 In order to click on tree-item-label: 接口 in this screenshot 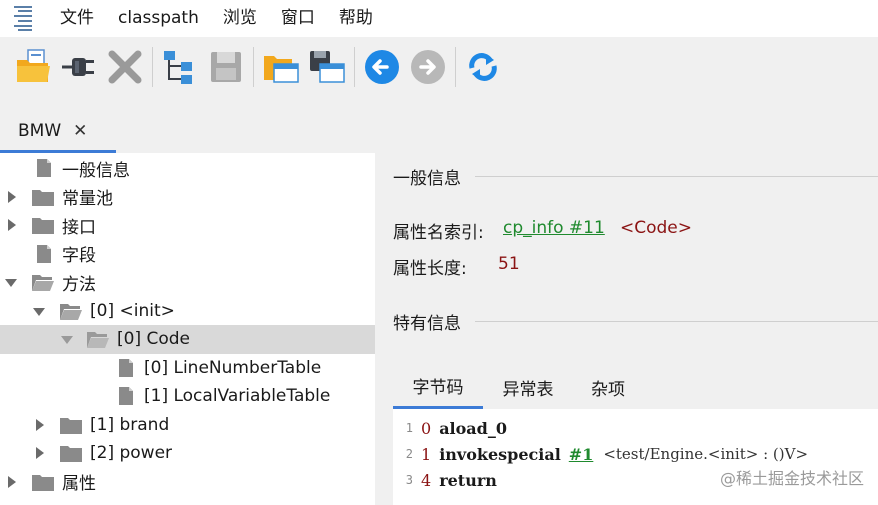, I will do `click(79, 227)`.